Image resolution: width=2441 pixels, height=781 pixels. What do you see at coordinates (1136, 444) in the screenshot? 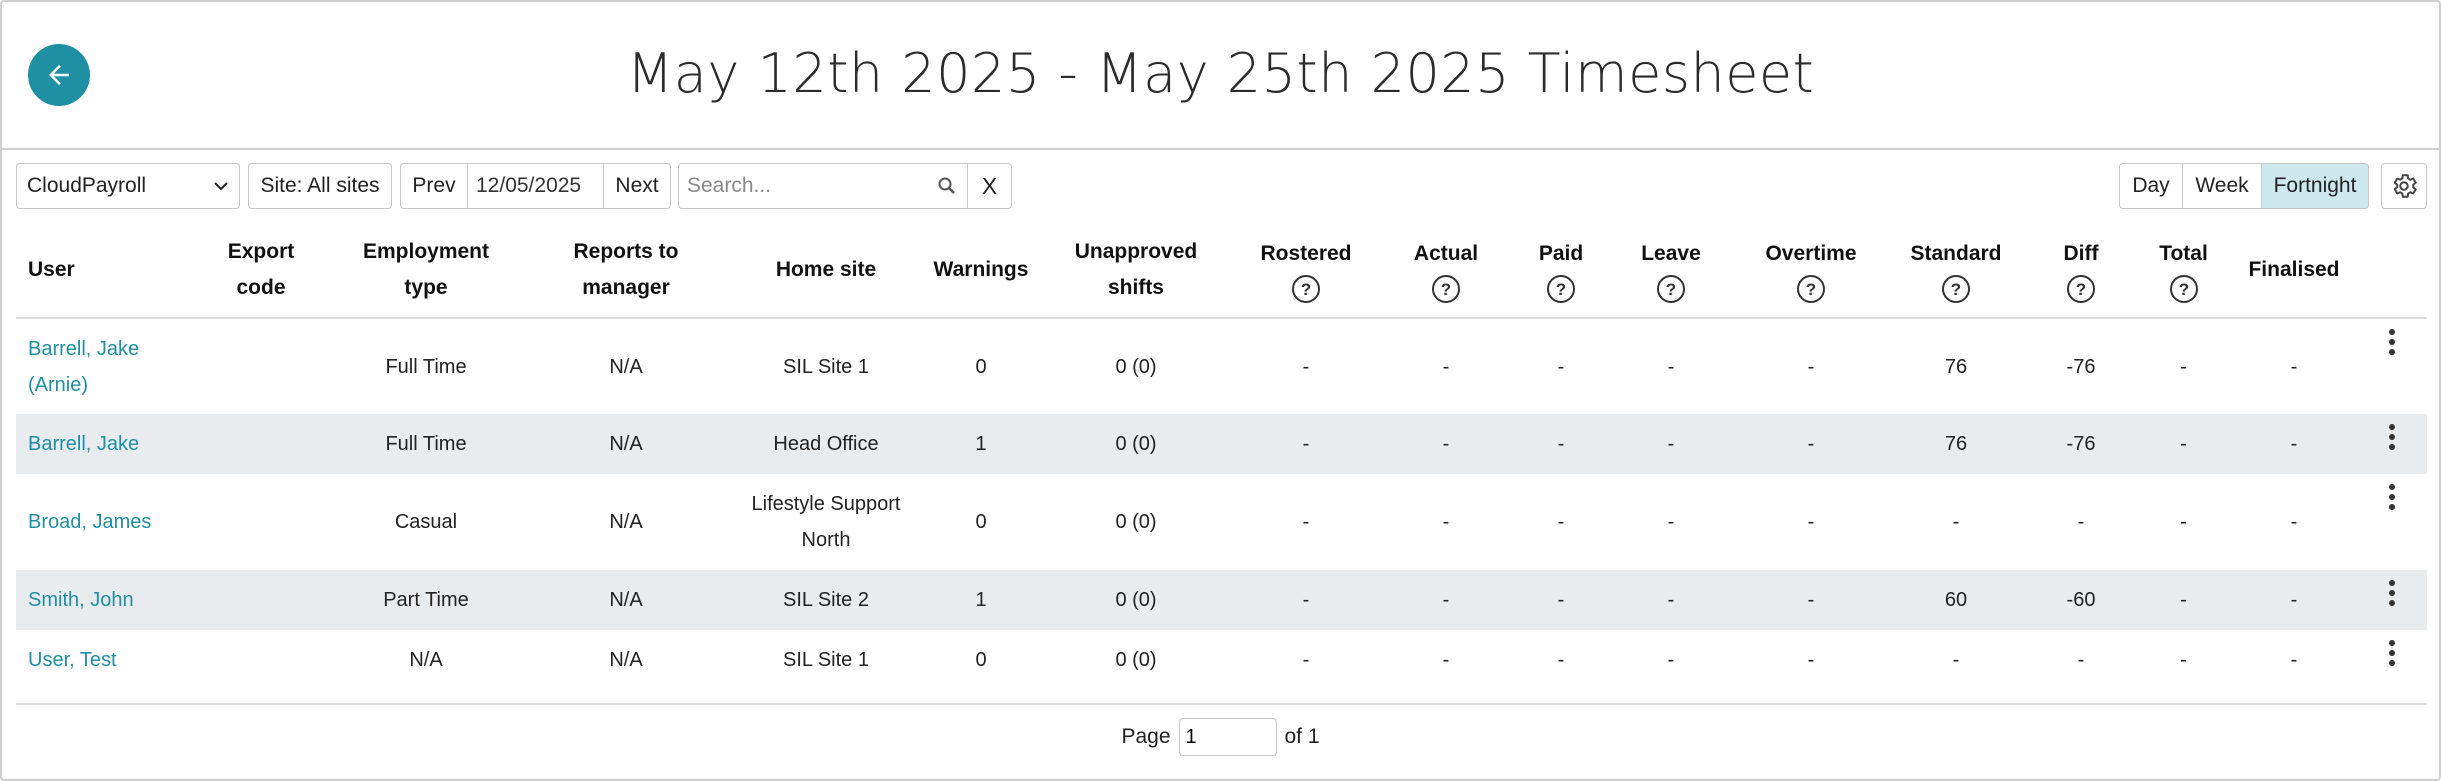
I see `unapproved-cell: 0 (0)` at bounding box center [1136, 444].